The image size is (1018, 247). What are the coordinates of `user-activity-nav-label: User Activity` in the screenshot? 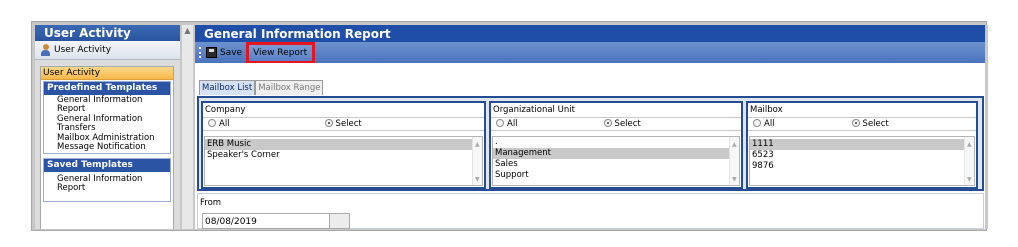 It's located at (83, 50).